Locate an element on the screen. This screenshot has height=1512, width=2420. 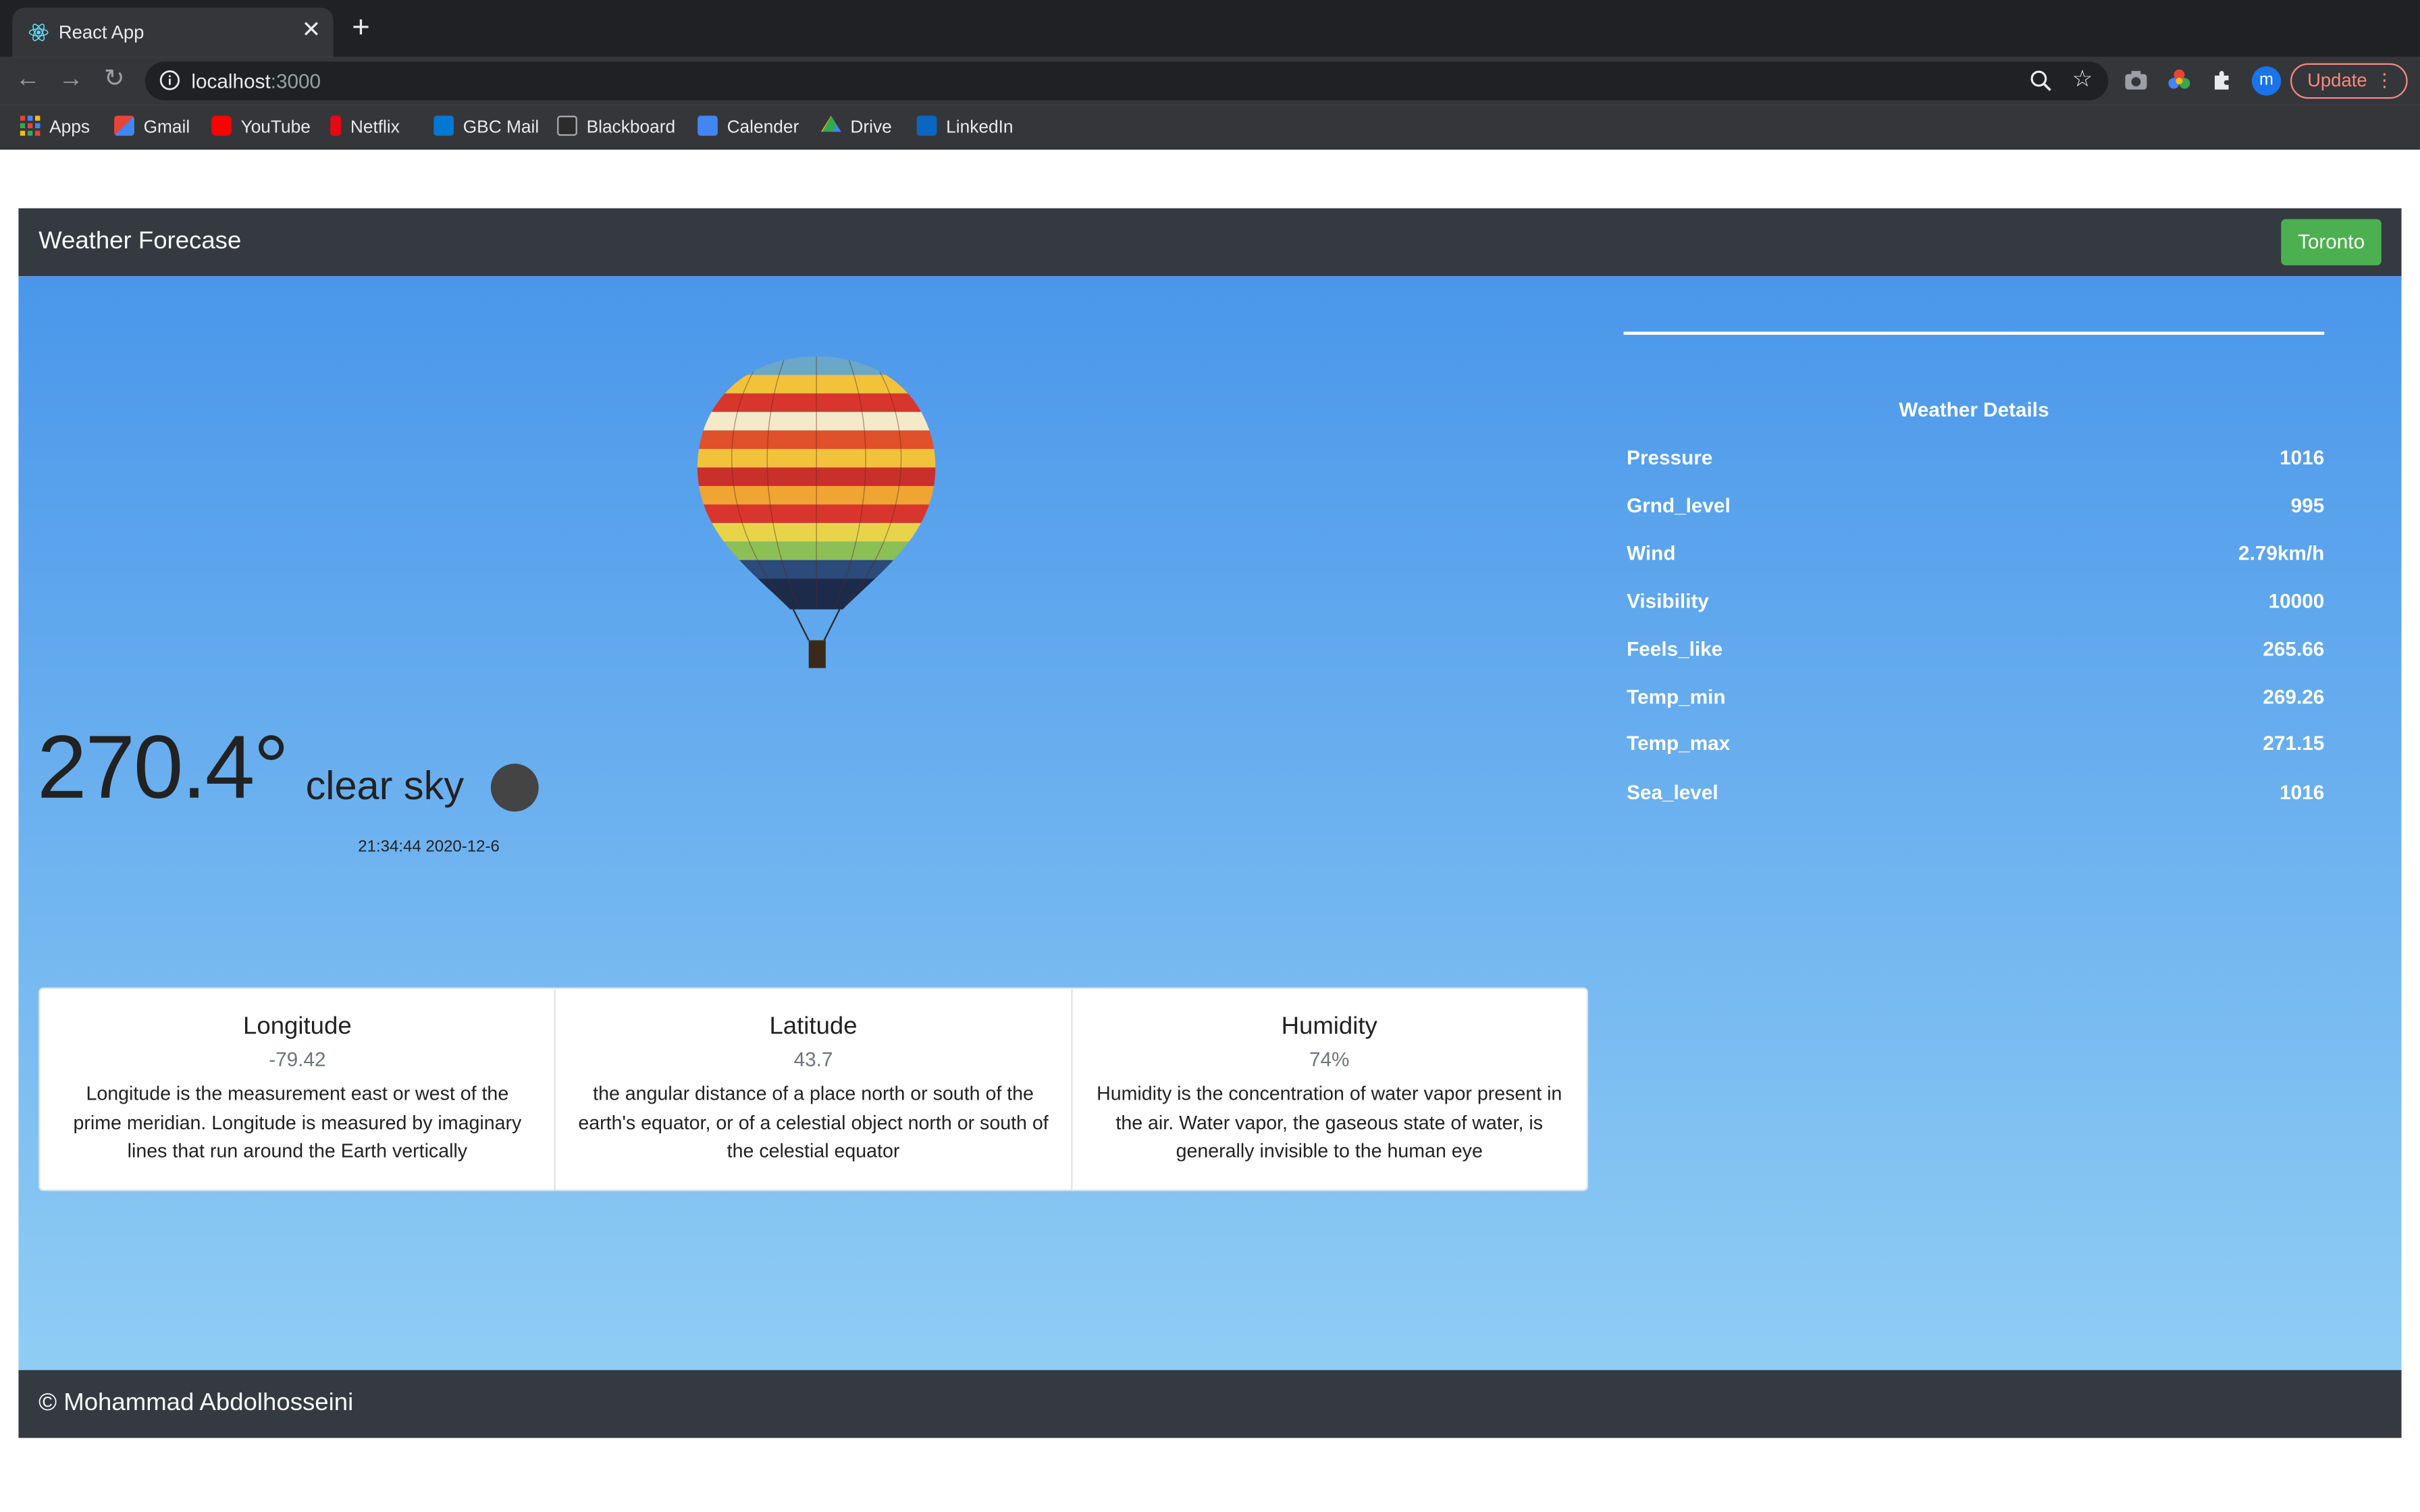
detail-value: 2.79km/h is located at coordinates (2281, 553).